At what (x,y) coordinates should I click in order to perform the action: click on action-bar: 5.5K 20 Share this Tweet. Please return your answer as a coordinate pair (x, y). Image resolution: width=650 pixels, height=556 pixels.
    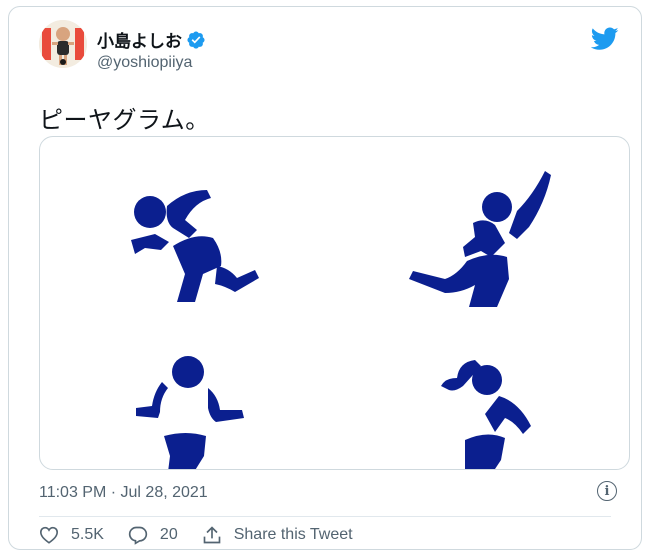
    Looking at the image, I should click on (208, 535).